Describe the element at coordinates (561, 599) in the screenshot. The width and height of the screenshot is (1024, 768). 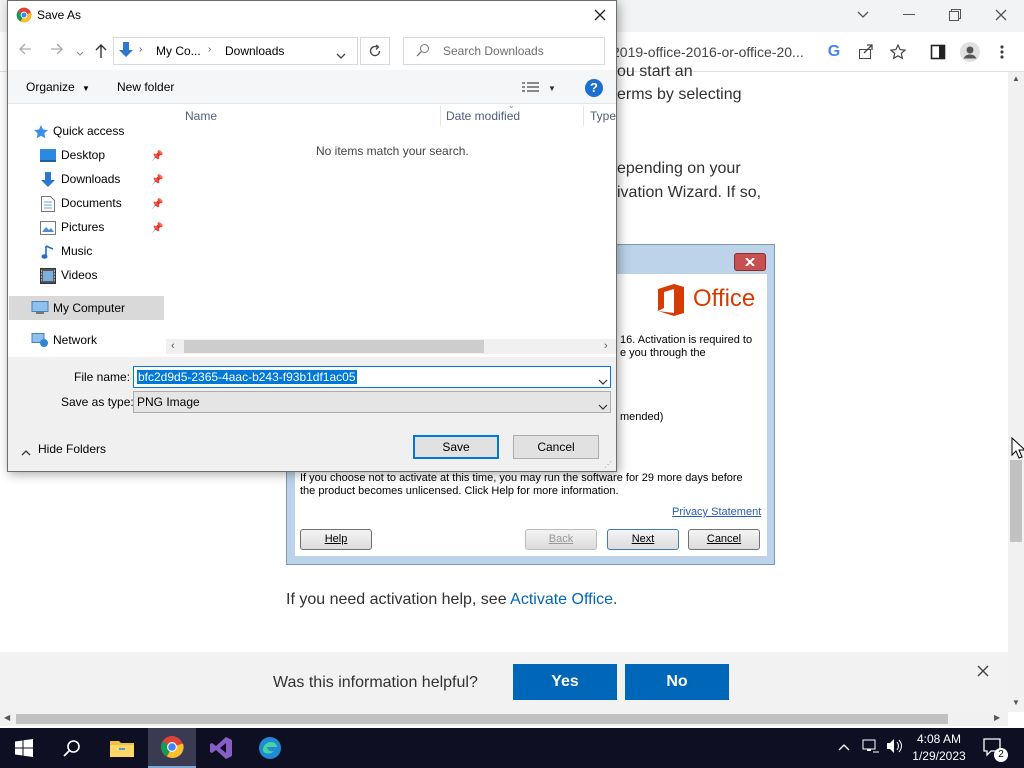
I see `activate-office-link: Activate Office` at that location.